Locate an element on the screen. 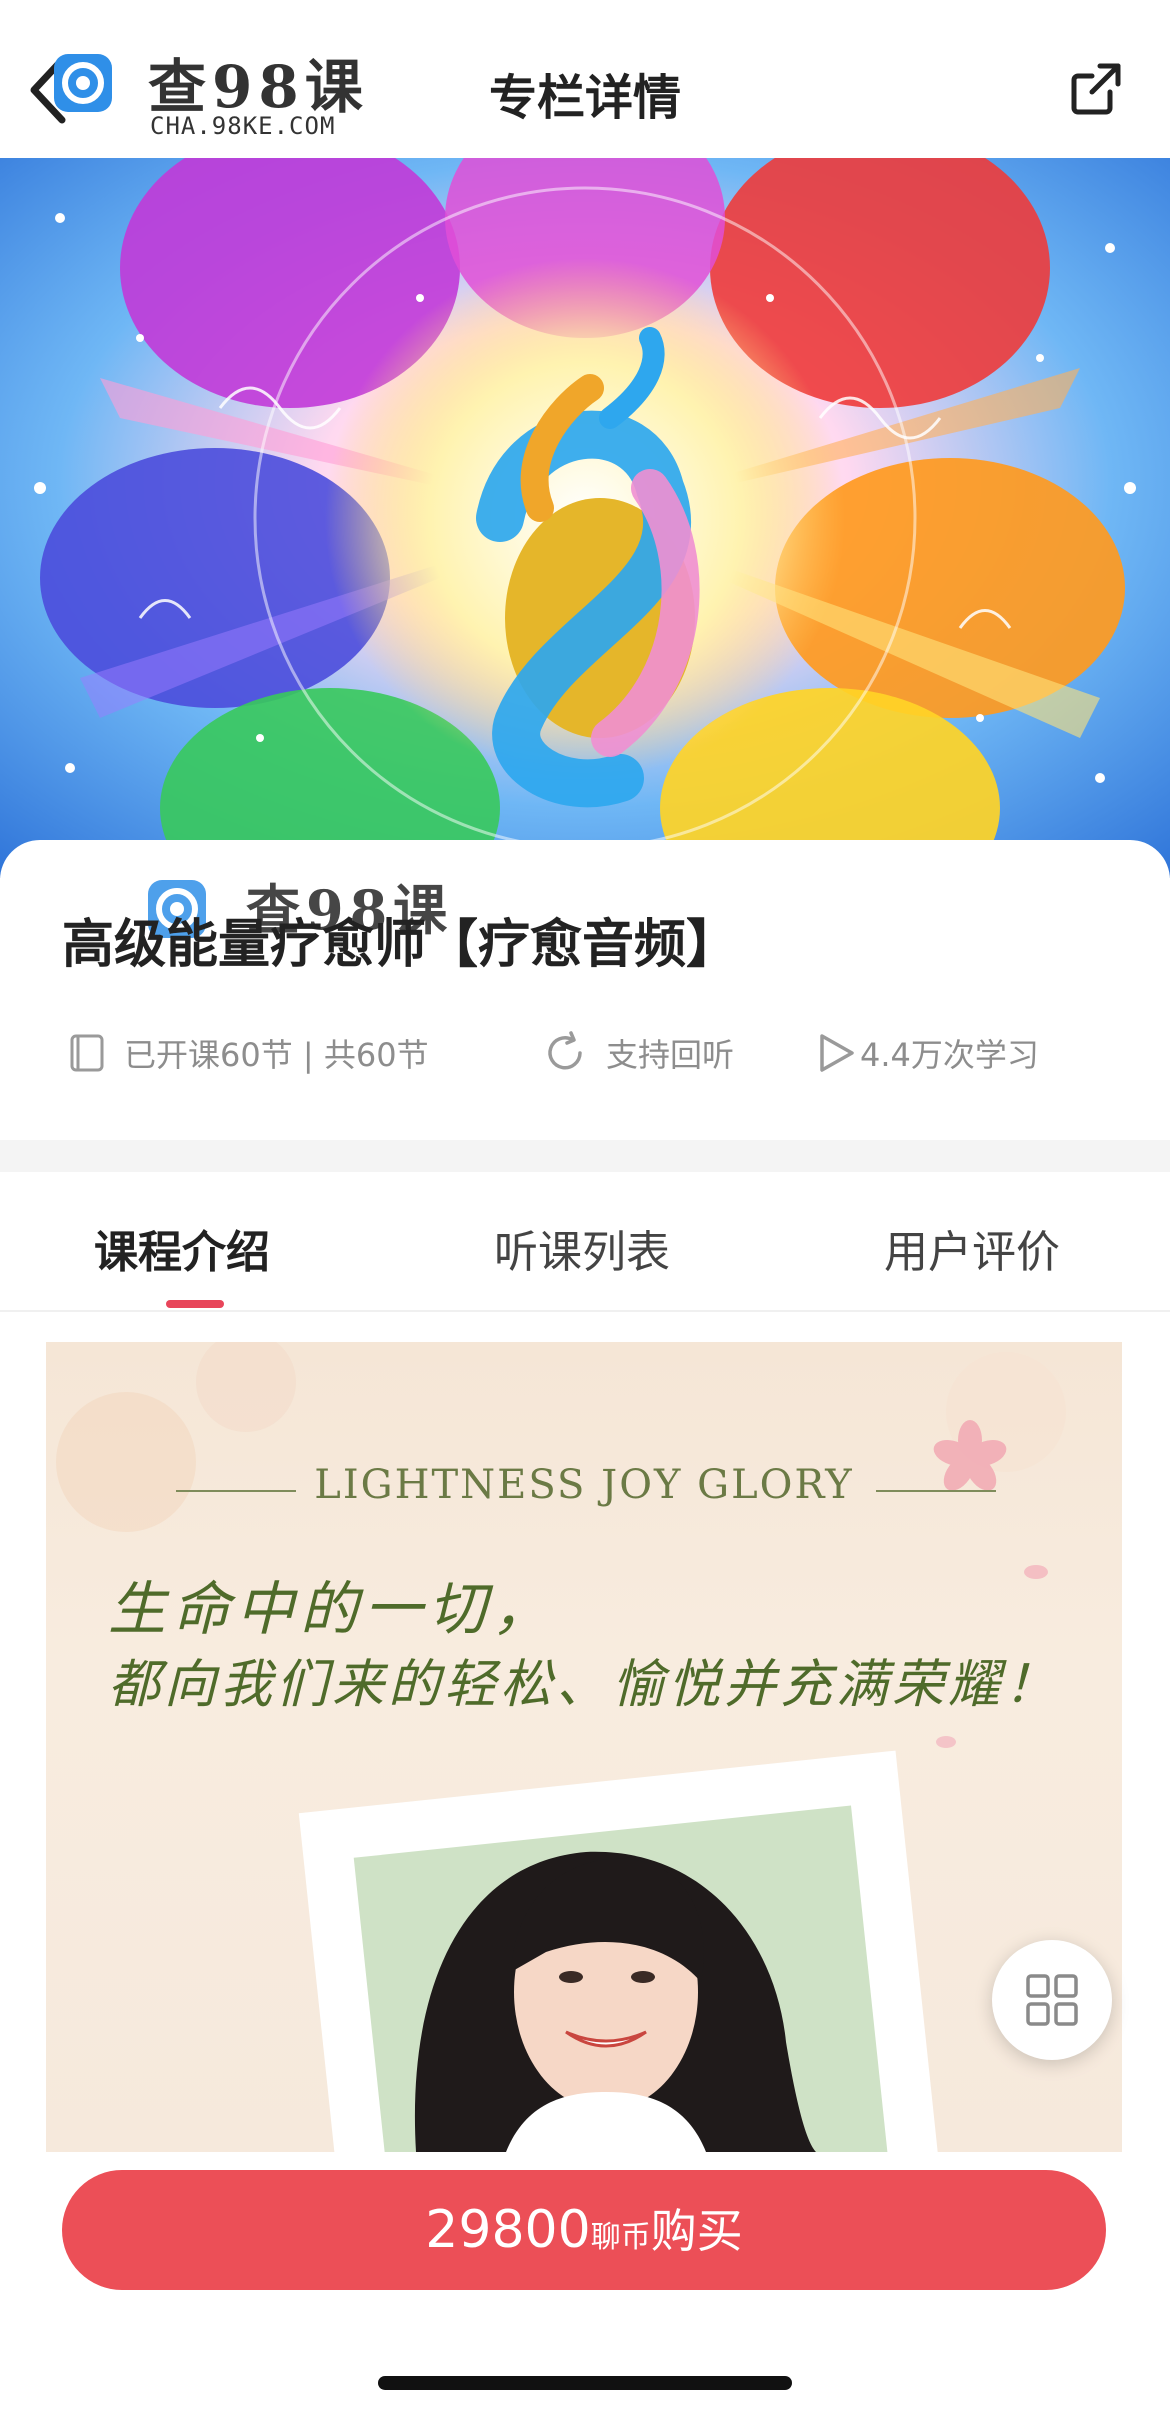  tab-user-reviews: 用户评价 is located at coordinates (972, 1248).